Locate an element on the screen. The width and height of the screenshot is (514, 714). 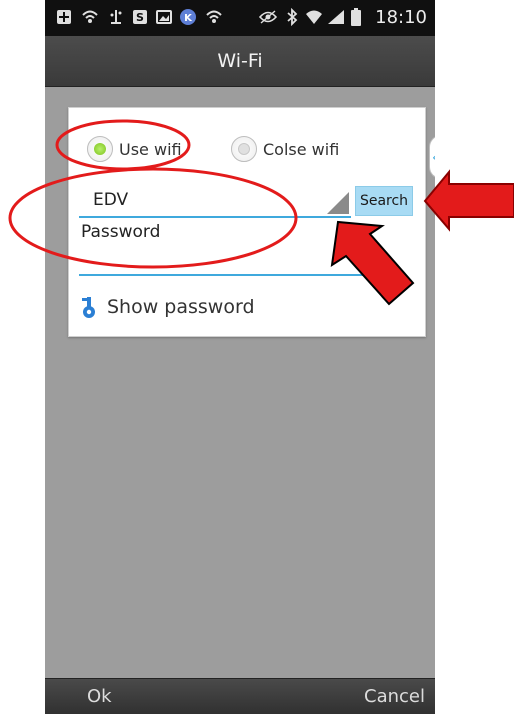
svg-text: S is located at coordinates (140, 17).